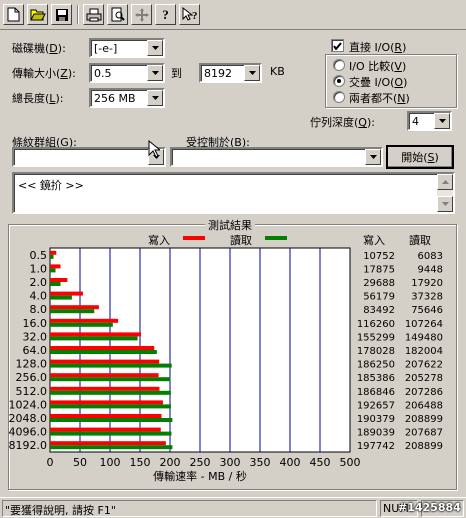 The width and height of the screenshot is (466, 518). I want to click on status-bar: "要獲得說明, 請按 F1" NUM #1425884, so click(233, 507).